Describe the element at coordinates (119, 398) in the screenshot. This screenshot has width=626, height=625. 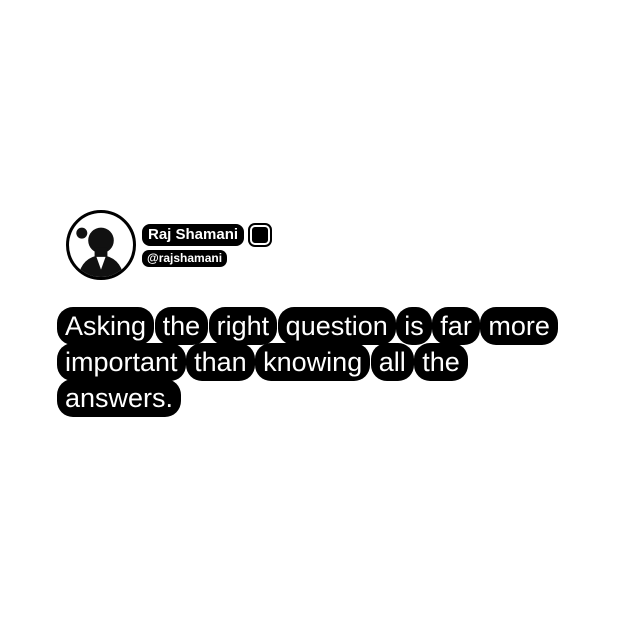
I see `quote-word: answers.` at that location.